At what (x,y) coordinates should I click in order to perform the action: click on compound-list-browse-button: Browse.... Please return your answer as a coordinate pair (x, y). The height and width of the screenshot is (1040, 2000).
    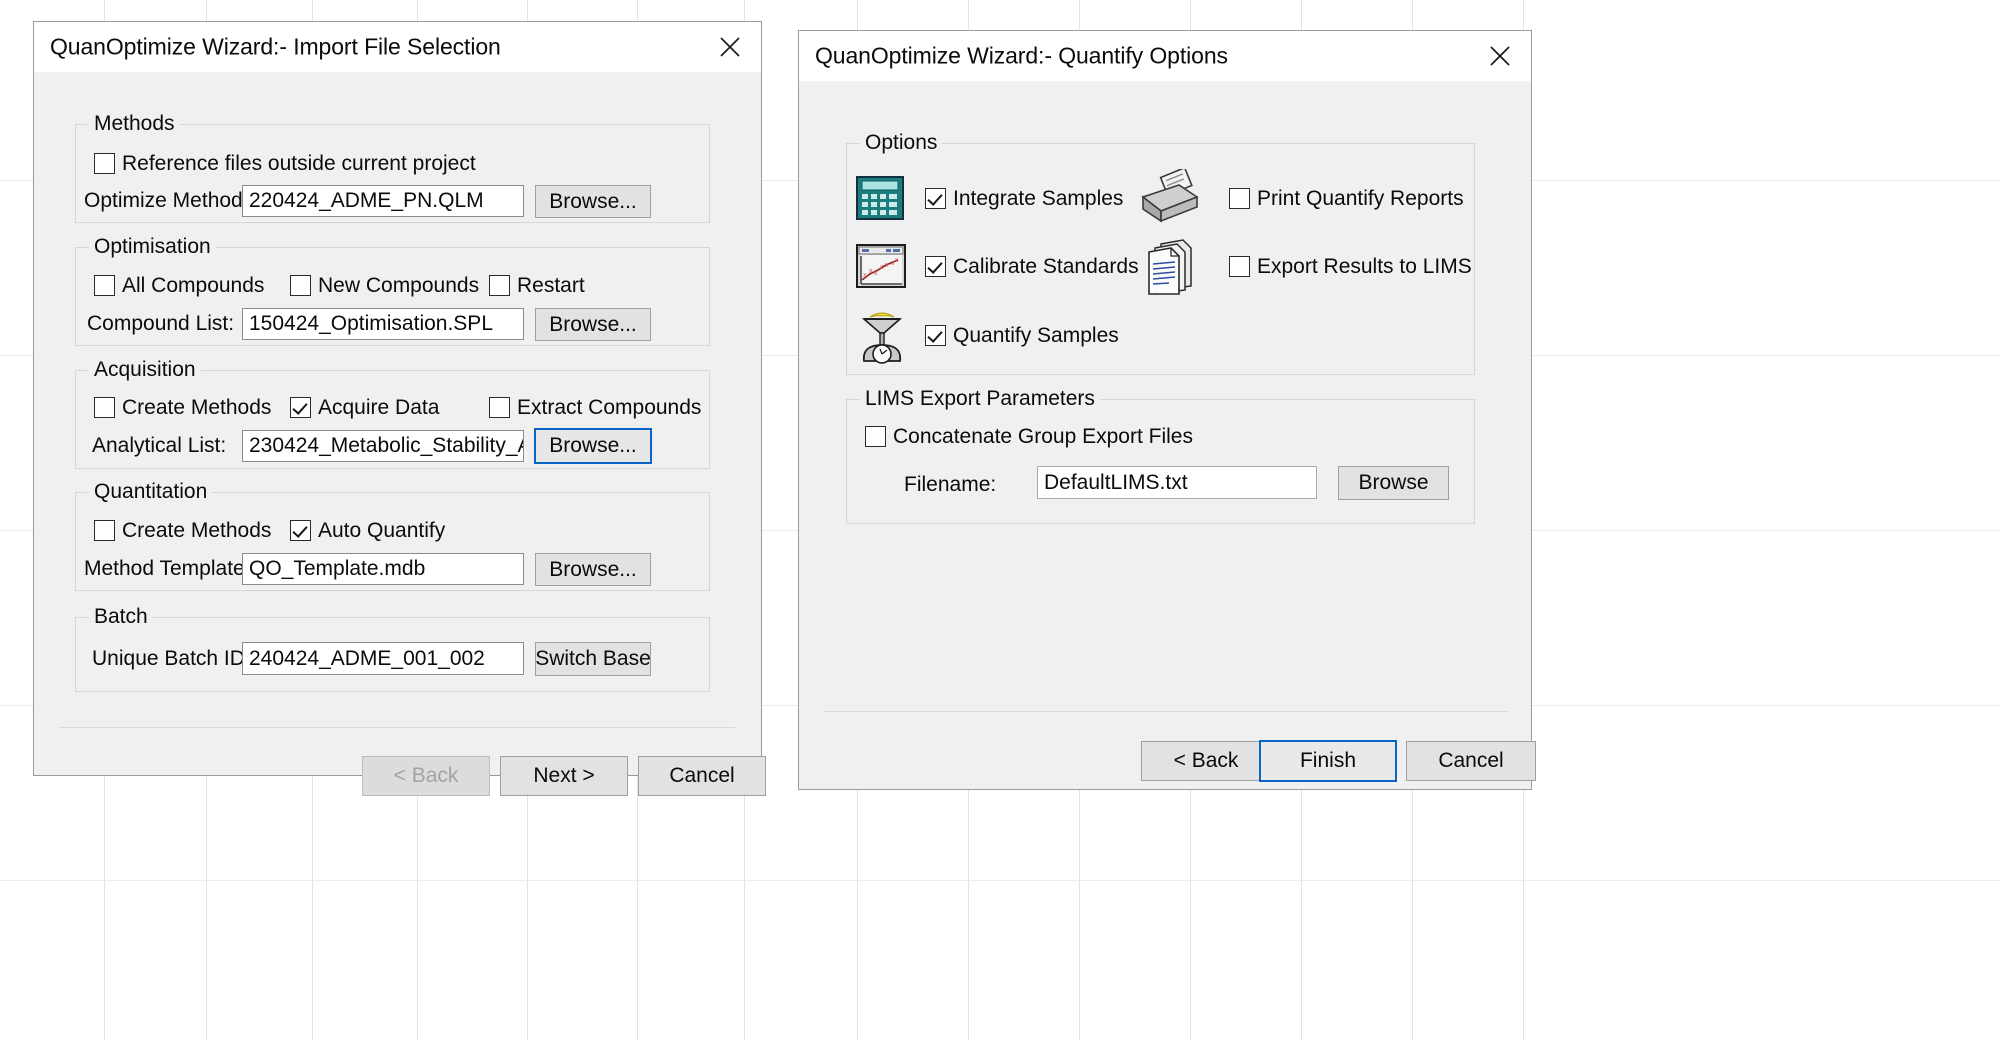
    Looking at the image, I should click on (593, 324).